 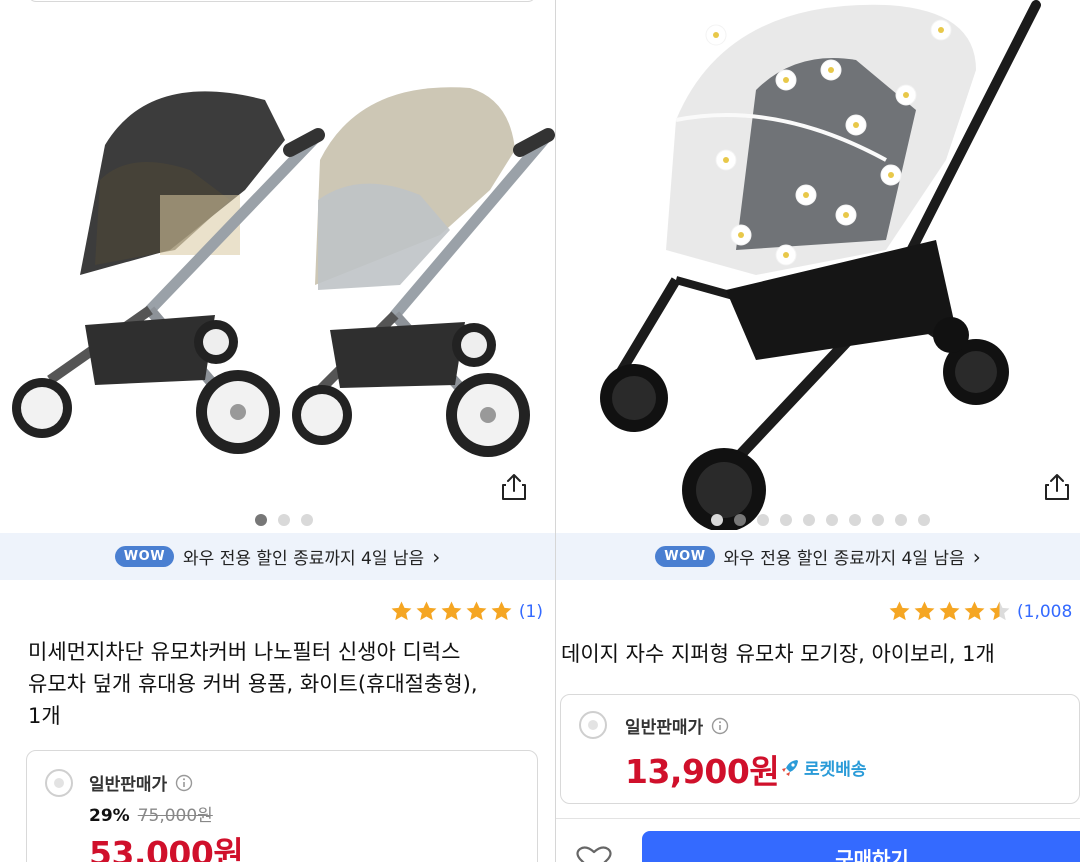 What do you see at coordinates (44, 716) in the screenshot?
I see `product-title-line: 1개` at bounding box center [44, 716].